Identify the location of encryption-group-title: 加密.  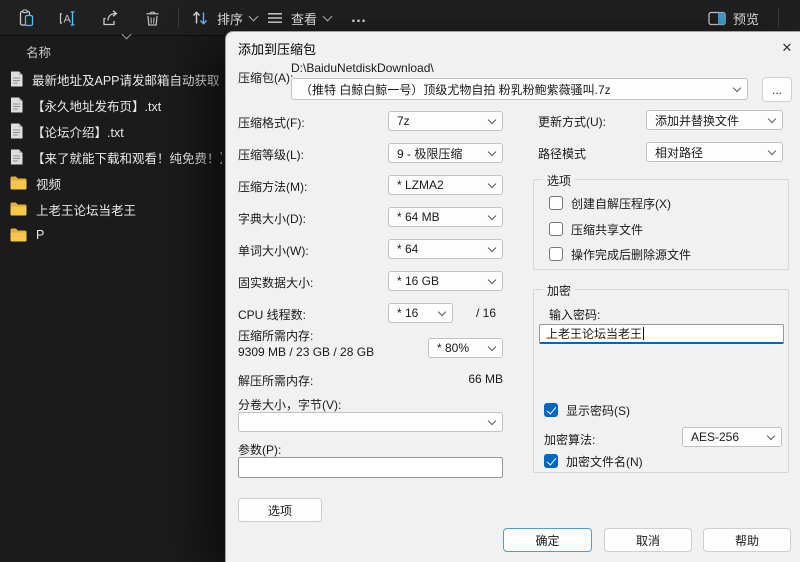
(559, 290).